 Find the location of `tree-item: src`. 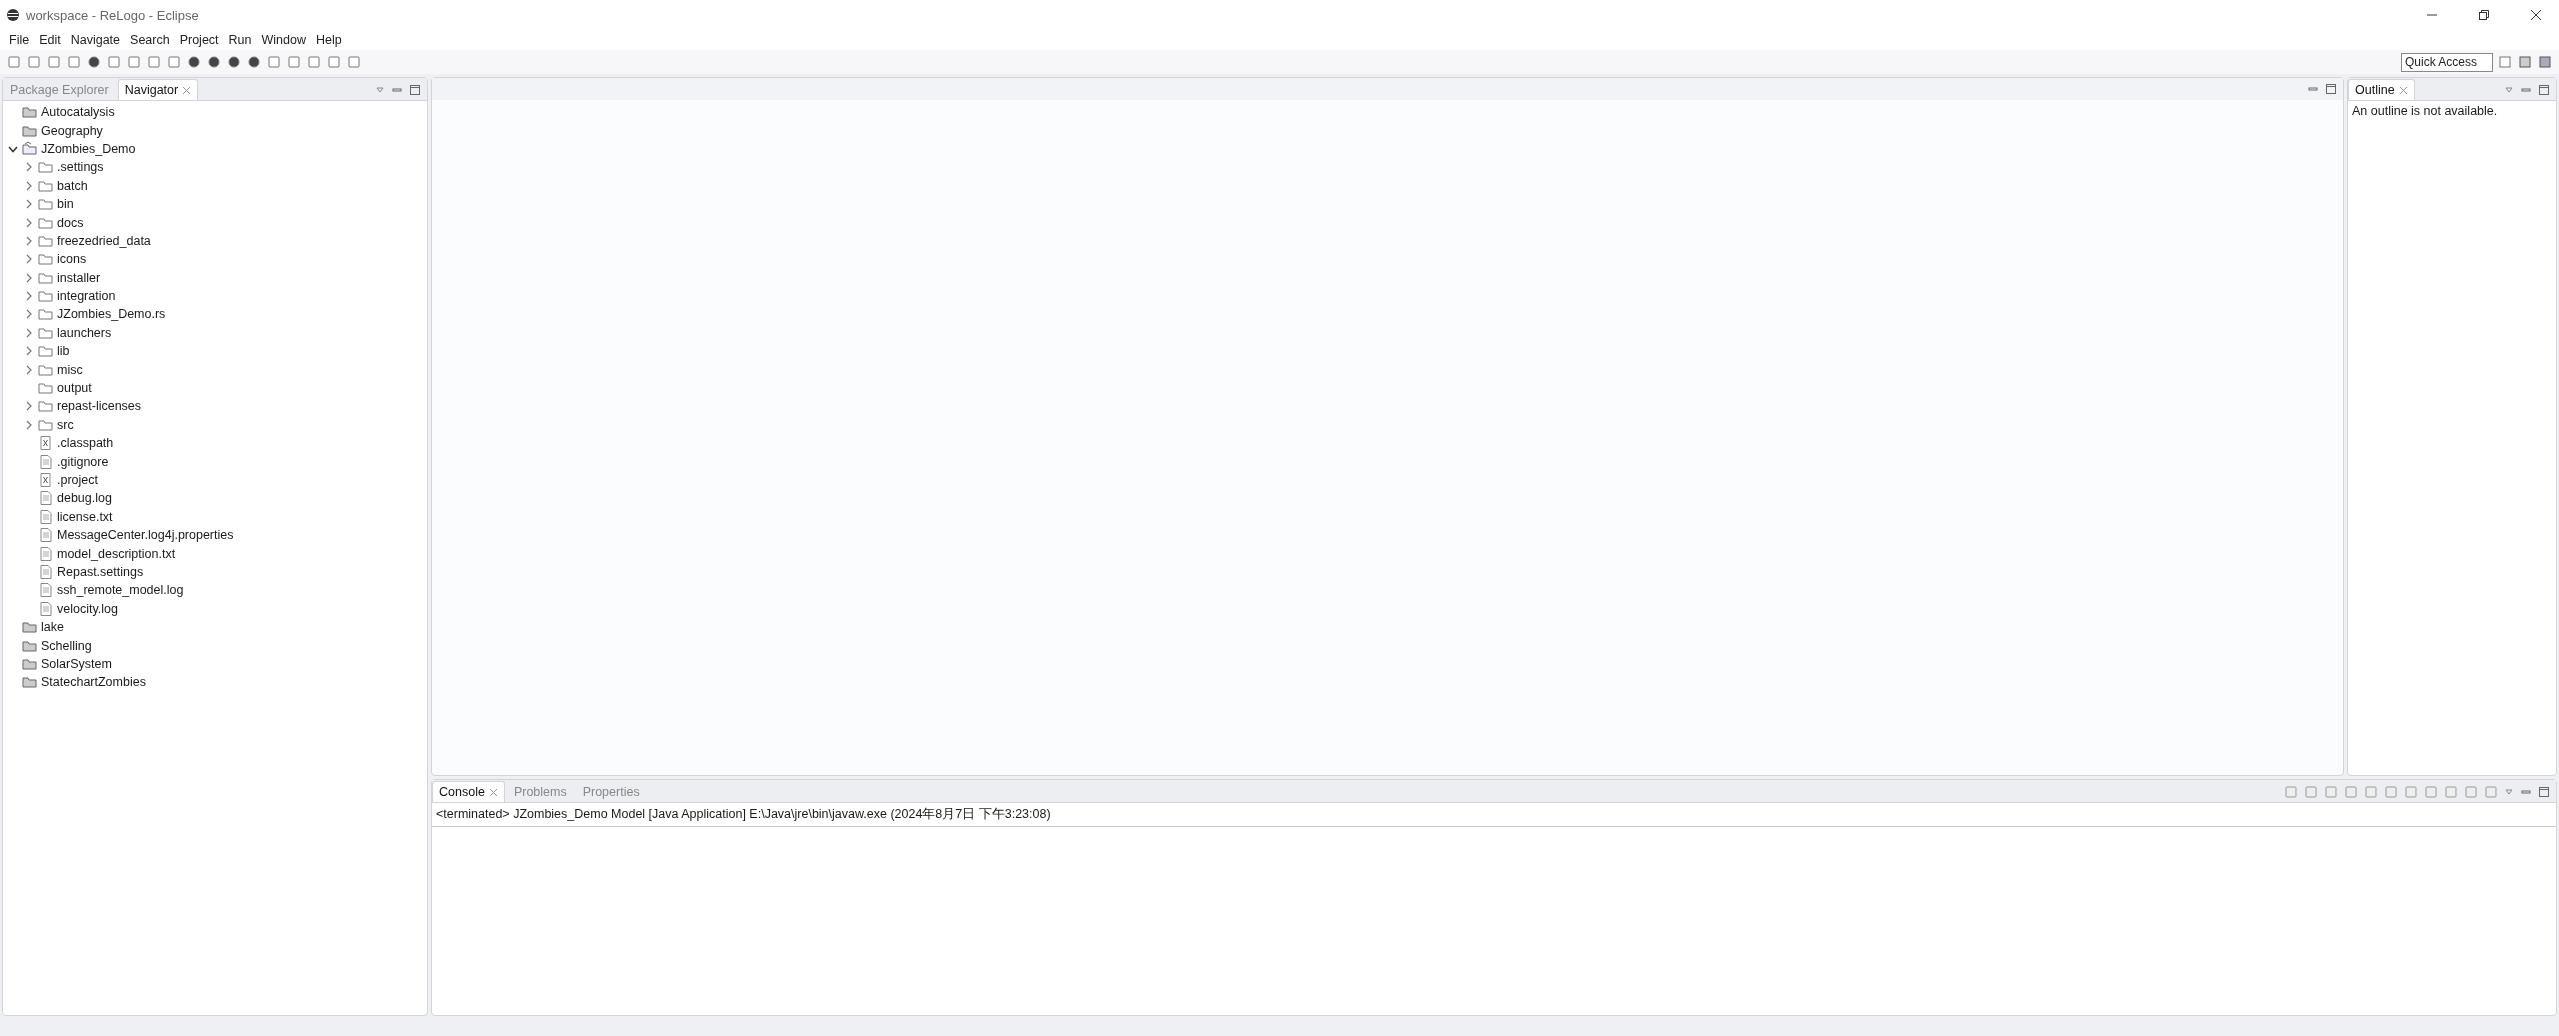

tree-item: src is located at coordinates (65, 424).